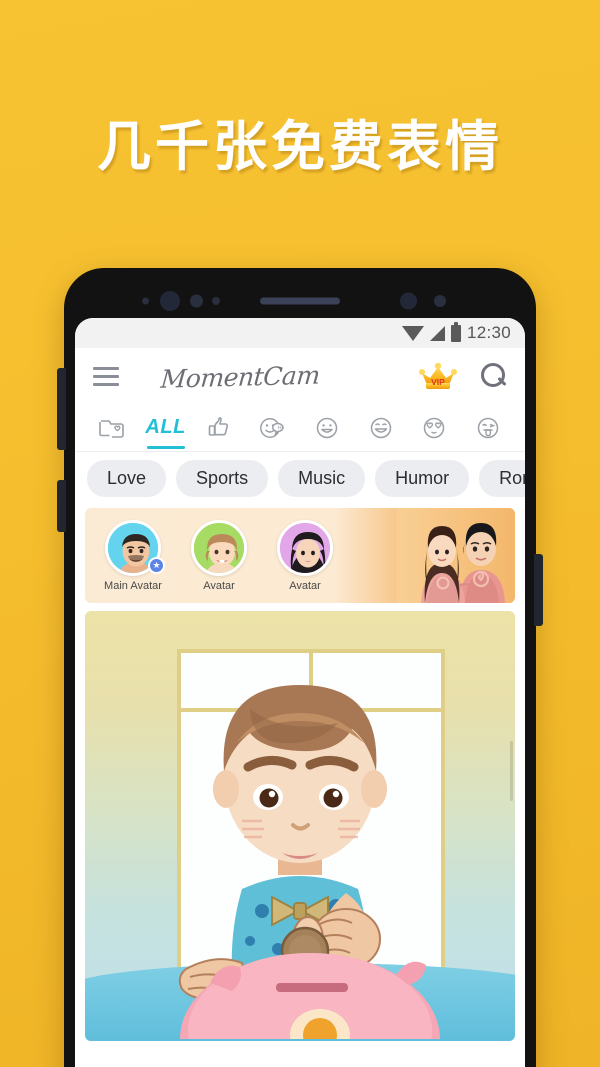 This screenshot has height=1067, width=600. Describe the element at coordinates (456, 555) in the screenshot. I see `couple-avatar-illustration` at that location.